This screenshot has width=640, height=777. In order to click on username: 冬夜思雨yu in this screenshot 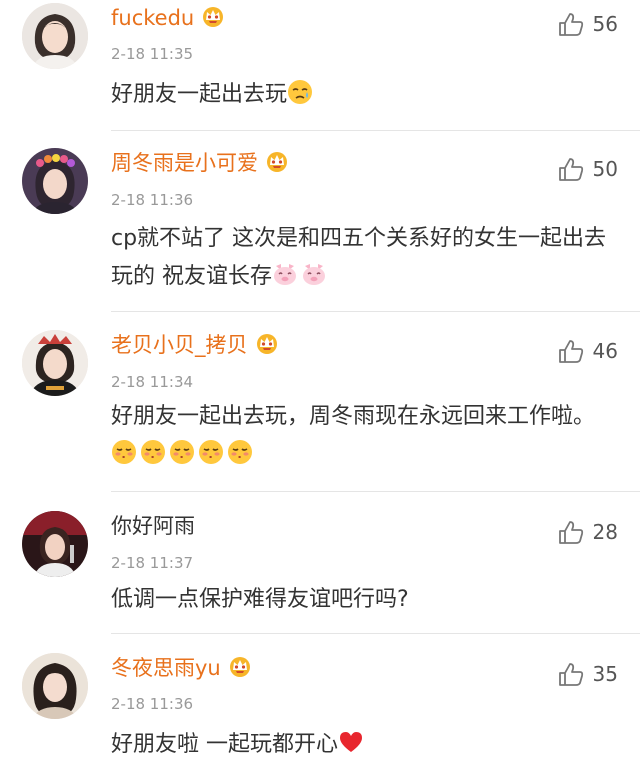, I will do `click(182, 668)`.